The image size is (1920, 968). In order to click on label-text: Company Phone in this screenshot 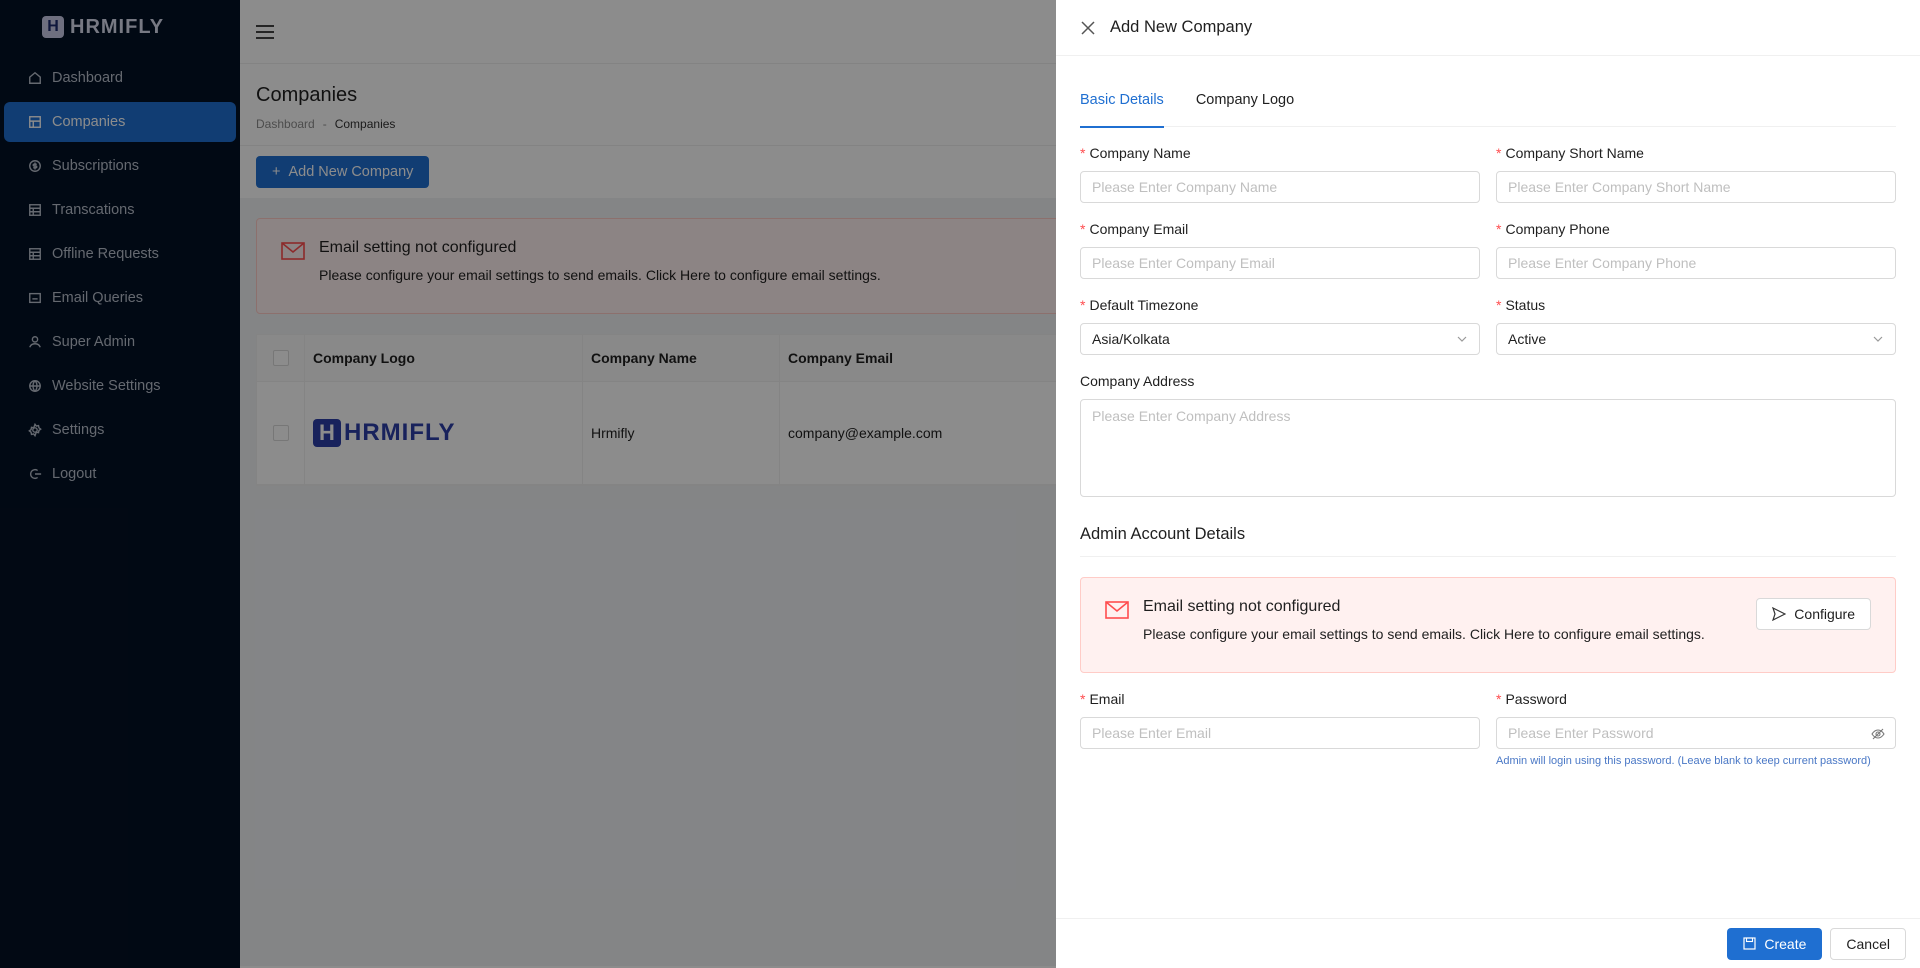, I will do `click(1557, 229)`.